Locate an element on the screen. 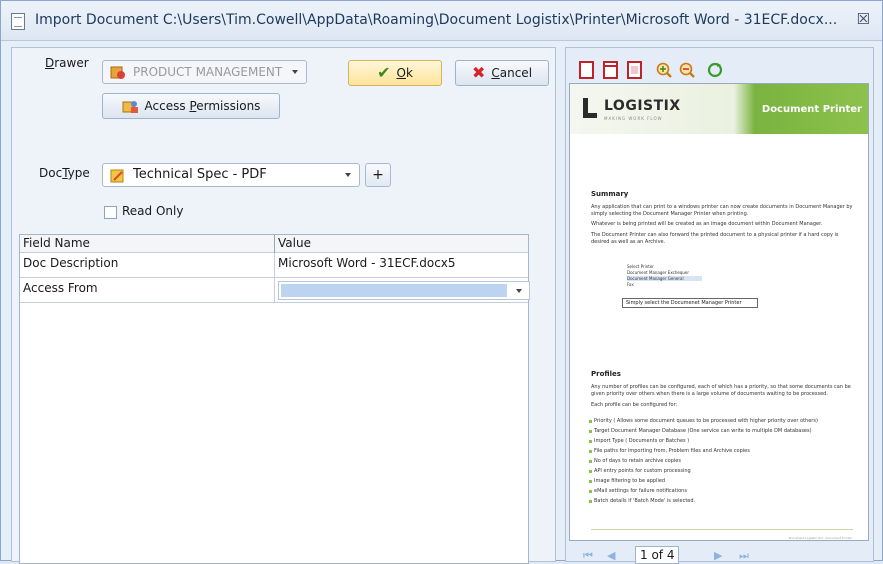 The width and height of the screenshot is (883, 564). field-name-cell: Access From is located at coordinates (60, 288).